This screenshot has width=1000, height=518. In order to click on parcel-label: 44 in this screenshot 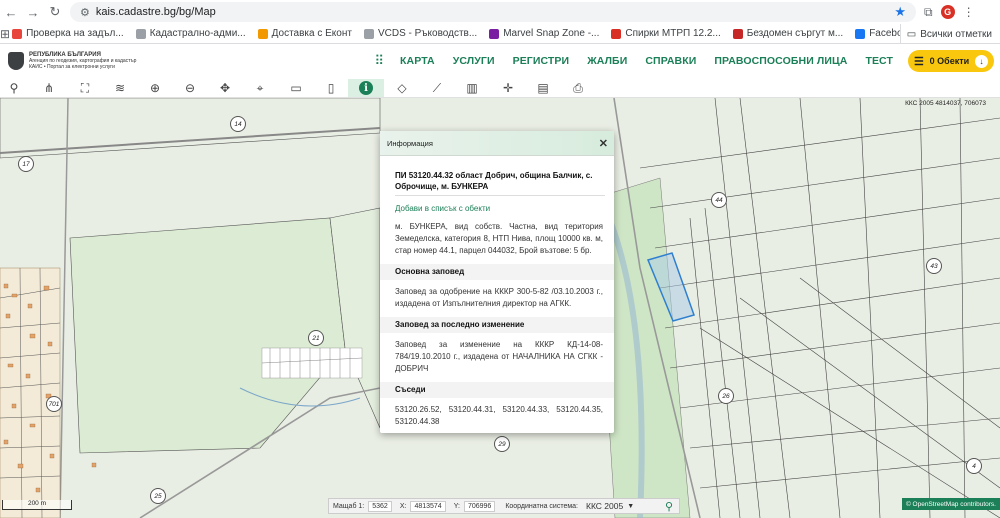, I will do `click(719, 200)`.